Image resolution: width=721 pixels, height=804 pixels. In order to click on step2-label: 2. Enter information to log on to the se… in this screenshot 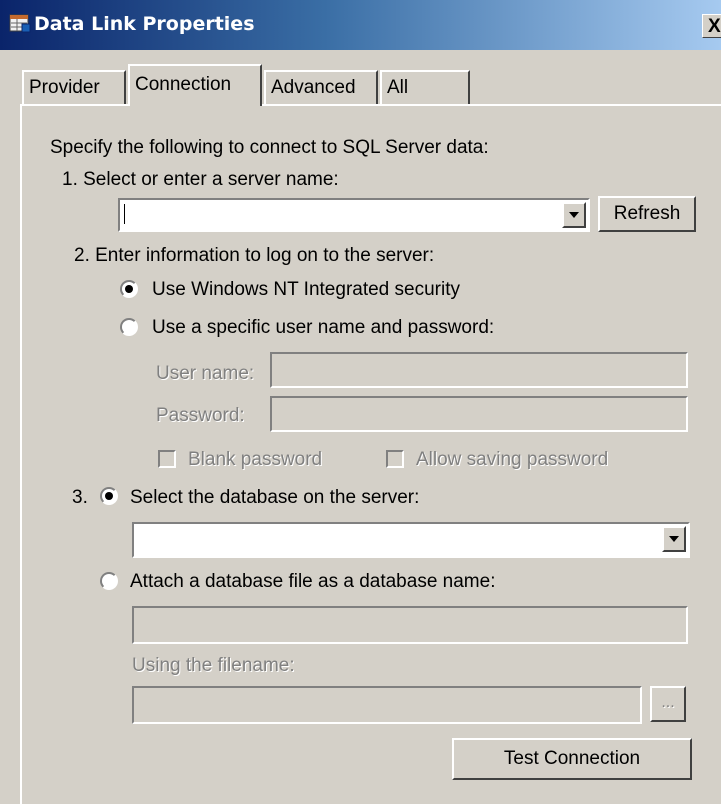, I will do `click(254, 255)`.